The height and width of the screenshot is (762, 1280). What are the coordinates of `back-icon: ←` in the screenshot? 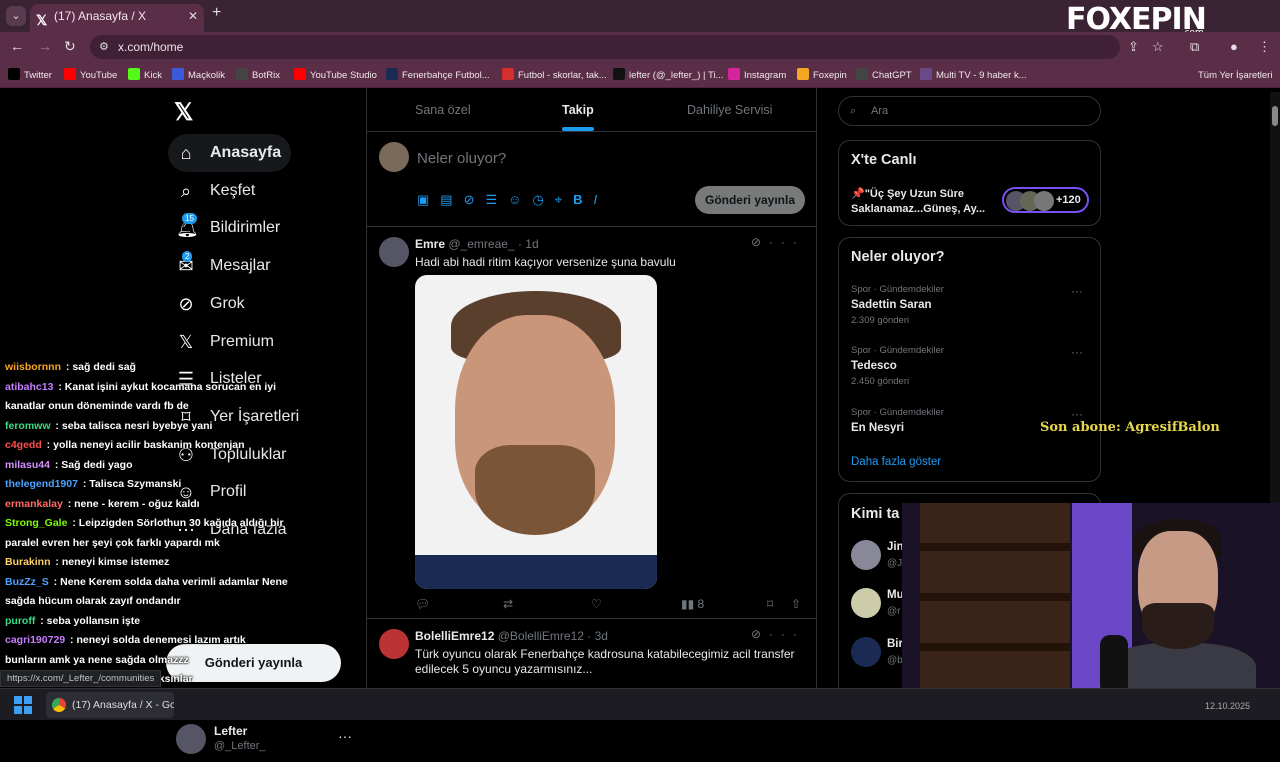 It's located at (17, 46).